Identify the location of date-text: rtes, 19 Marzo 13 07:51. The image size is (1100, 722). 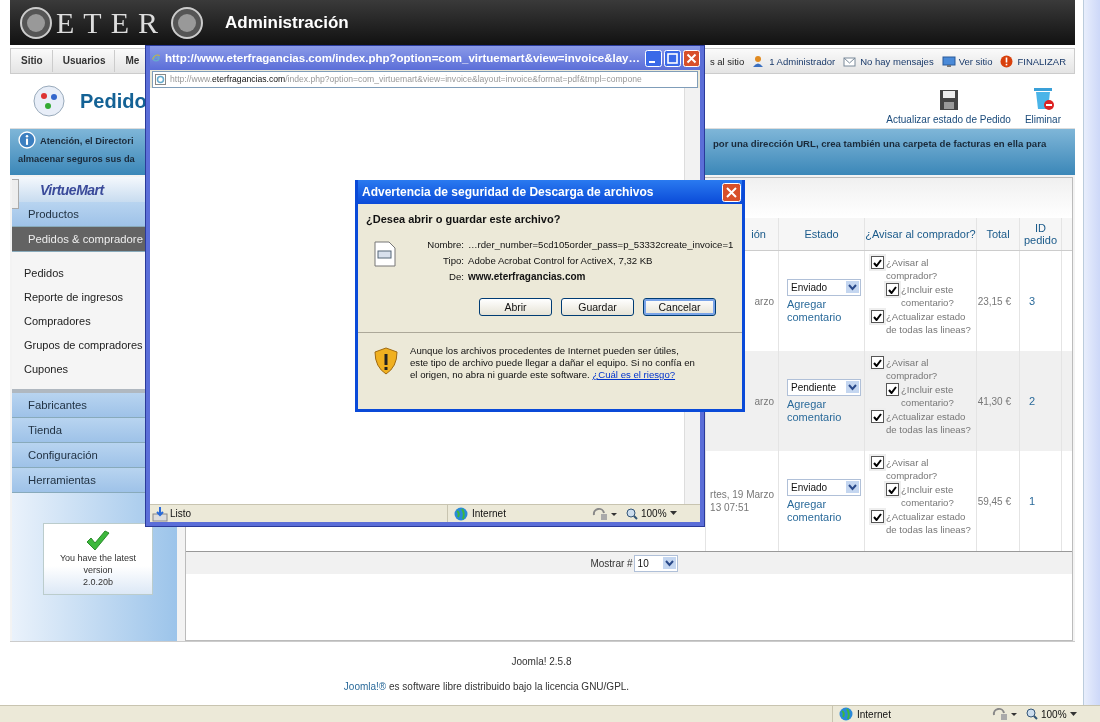
(742, 501).